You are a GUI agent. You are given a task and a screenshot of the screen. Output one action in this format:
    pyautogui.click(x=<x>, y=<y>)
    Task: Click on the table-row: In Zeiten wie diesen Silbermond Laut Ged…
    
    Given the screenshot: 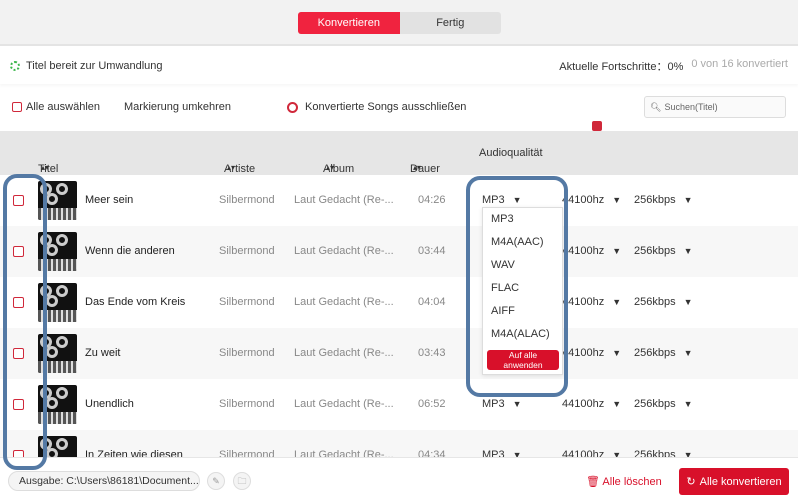 What is the action you would take?
    pyautogui.click(x=399, y=443)
    